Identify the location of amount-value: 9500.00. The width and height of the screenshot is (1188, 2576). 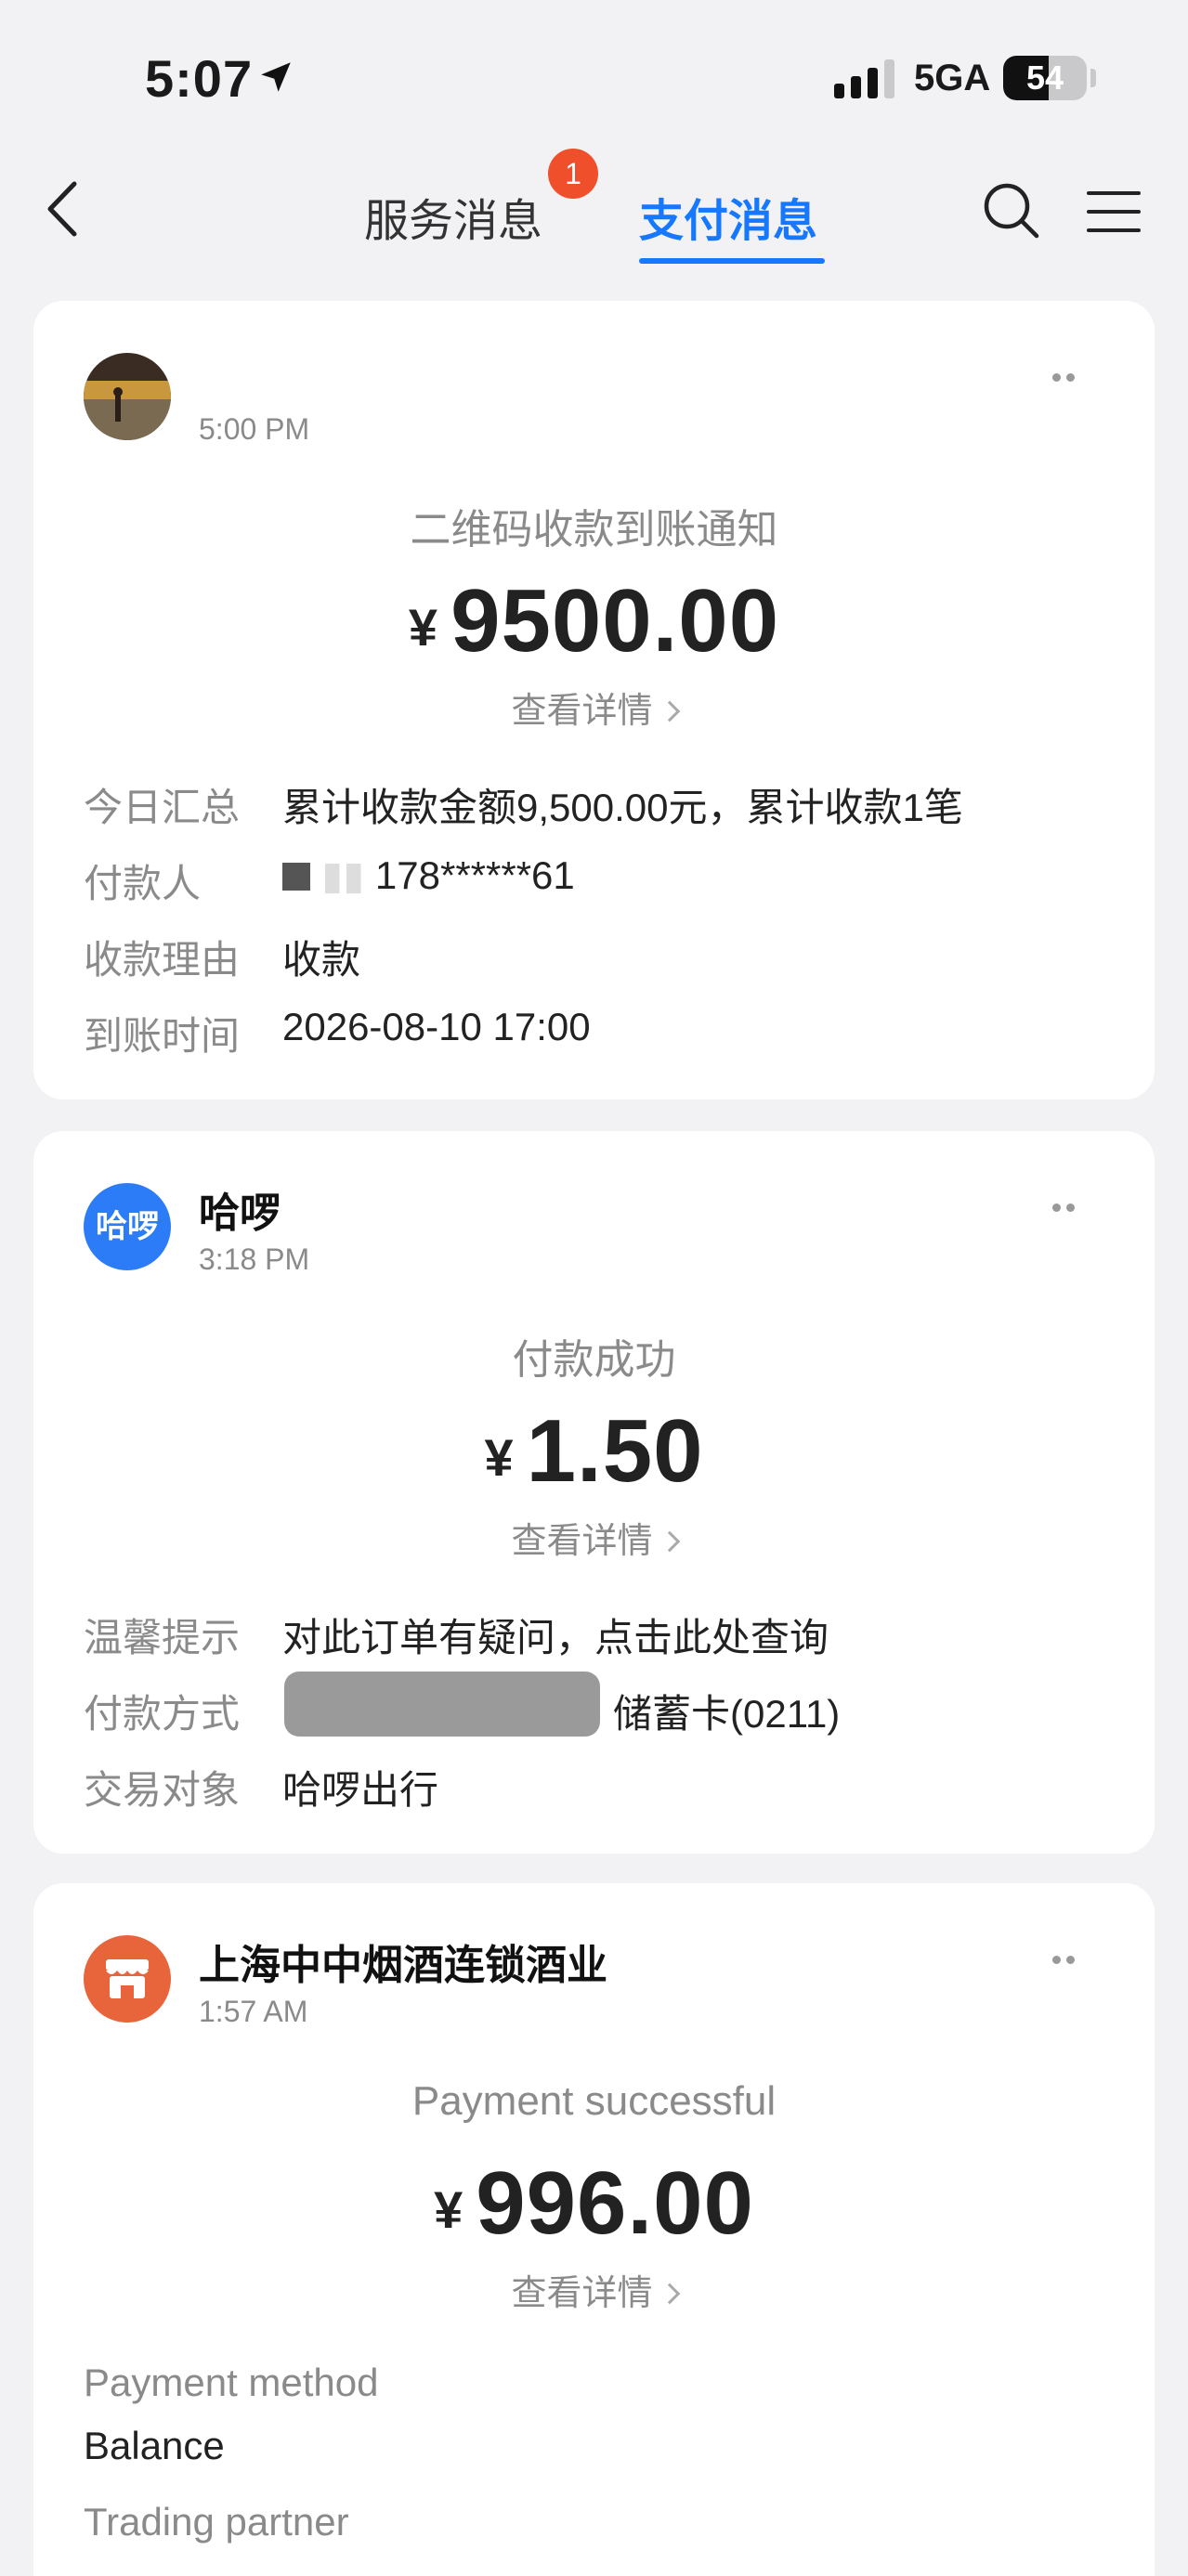
(615, 620).